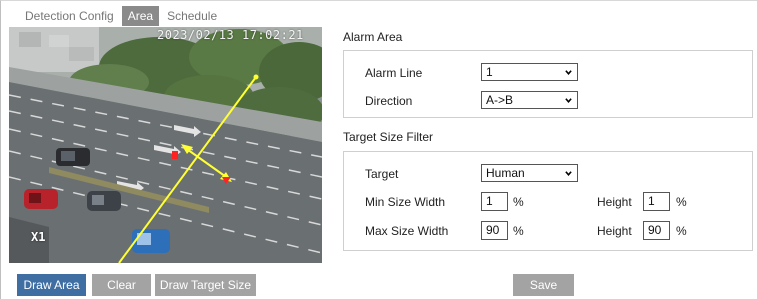 The height and width of the screenshot is (299, 757). Describe the element at coordinates (51, 285) in the screenshot. I see `draw-area-button: Draw Area` at that location.